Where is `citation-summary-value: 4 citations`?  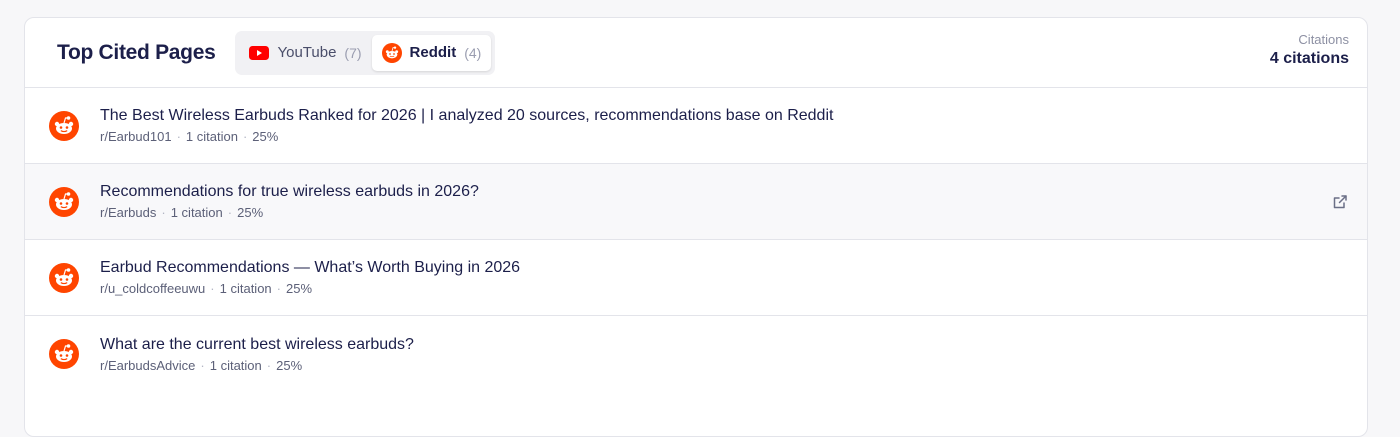 citation-summary-value: 4 citations is located at coordinates (1309, 58).